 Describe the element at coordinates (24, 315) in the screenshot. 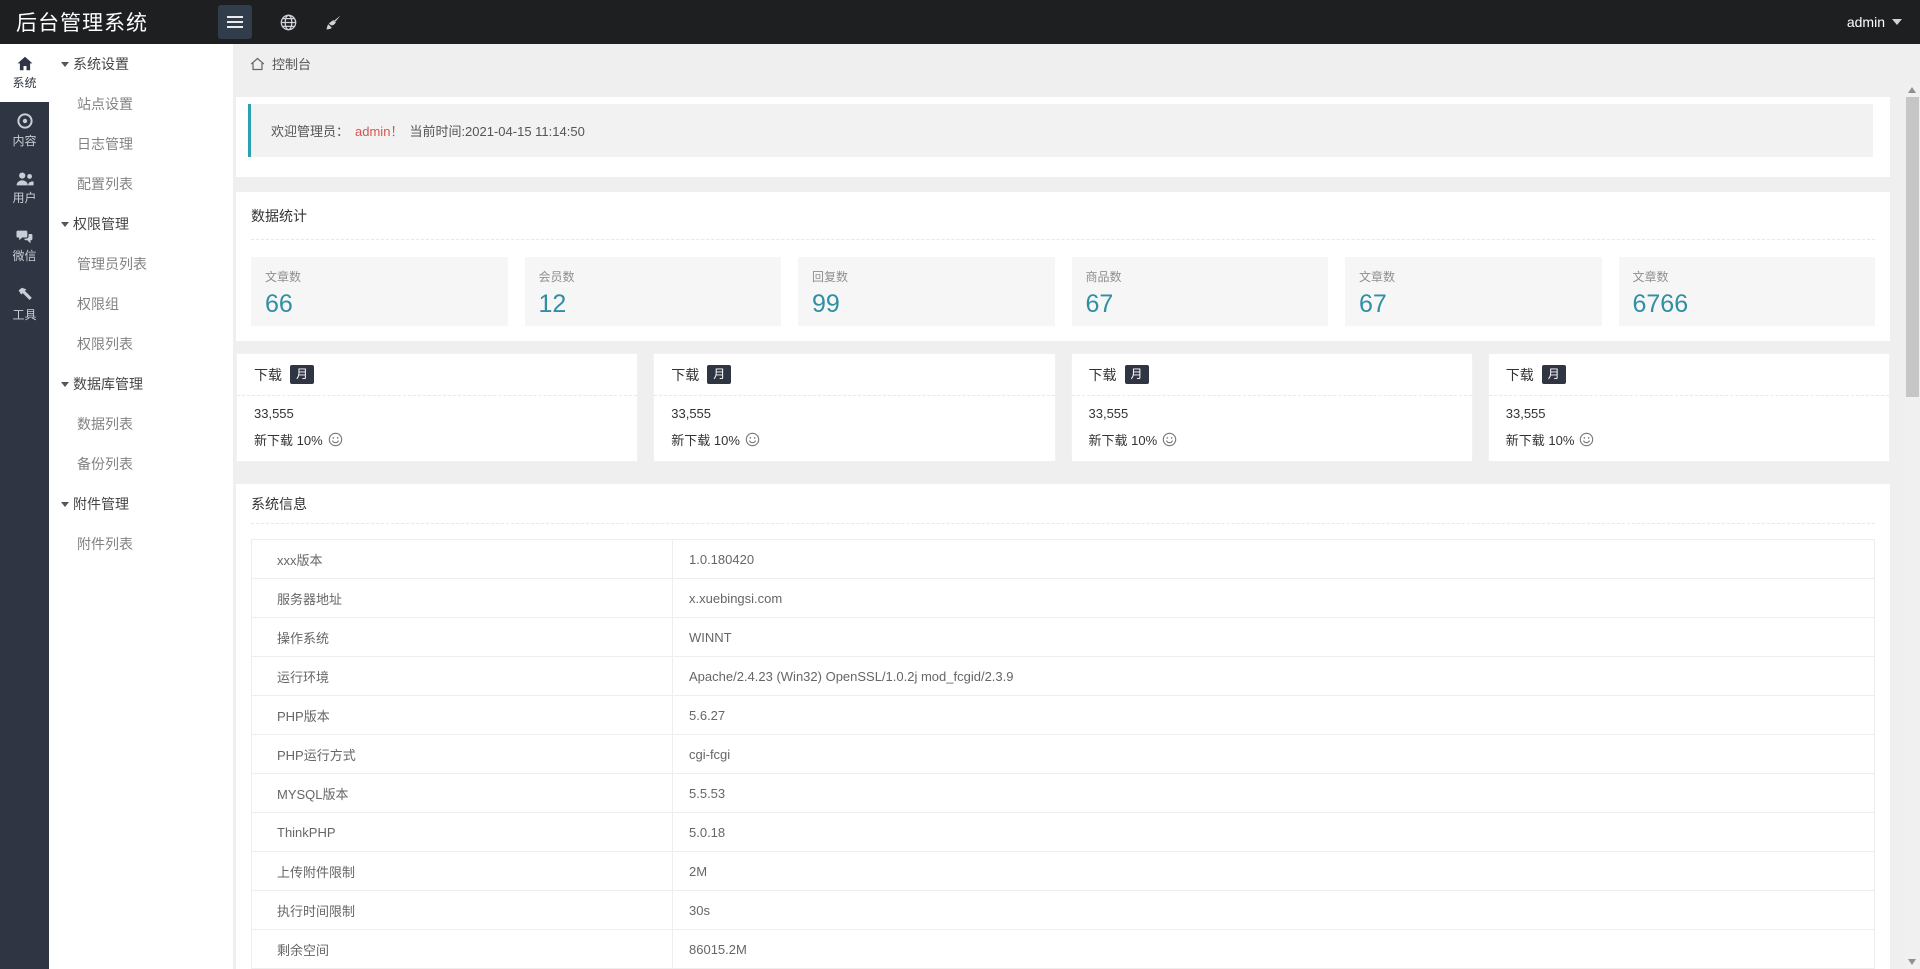

I see `rail-item-label: 工具` at that location.